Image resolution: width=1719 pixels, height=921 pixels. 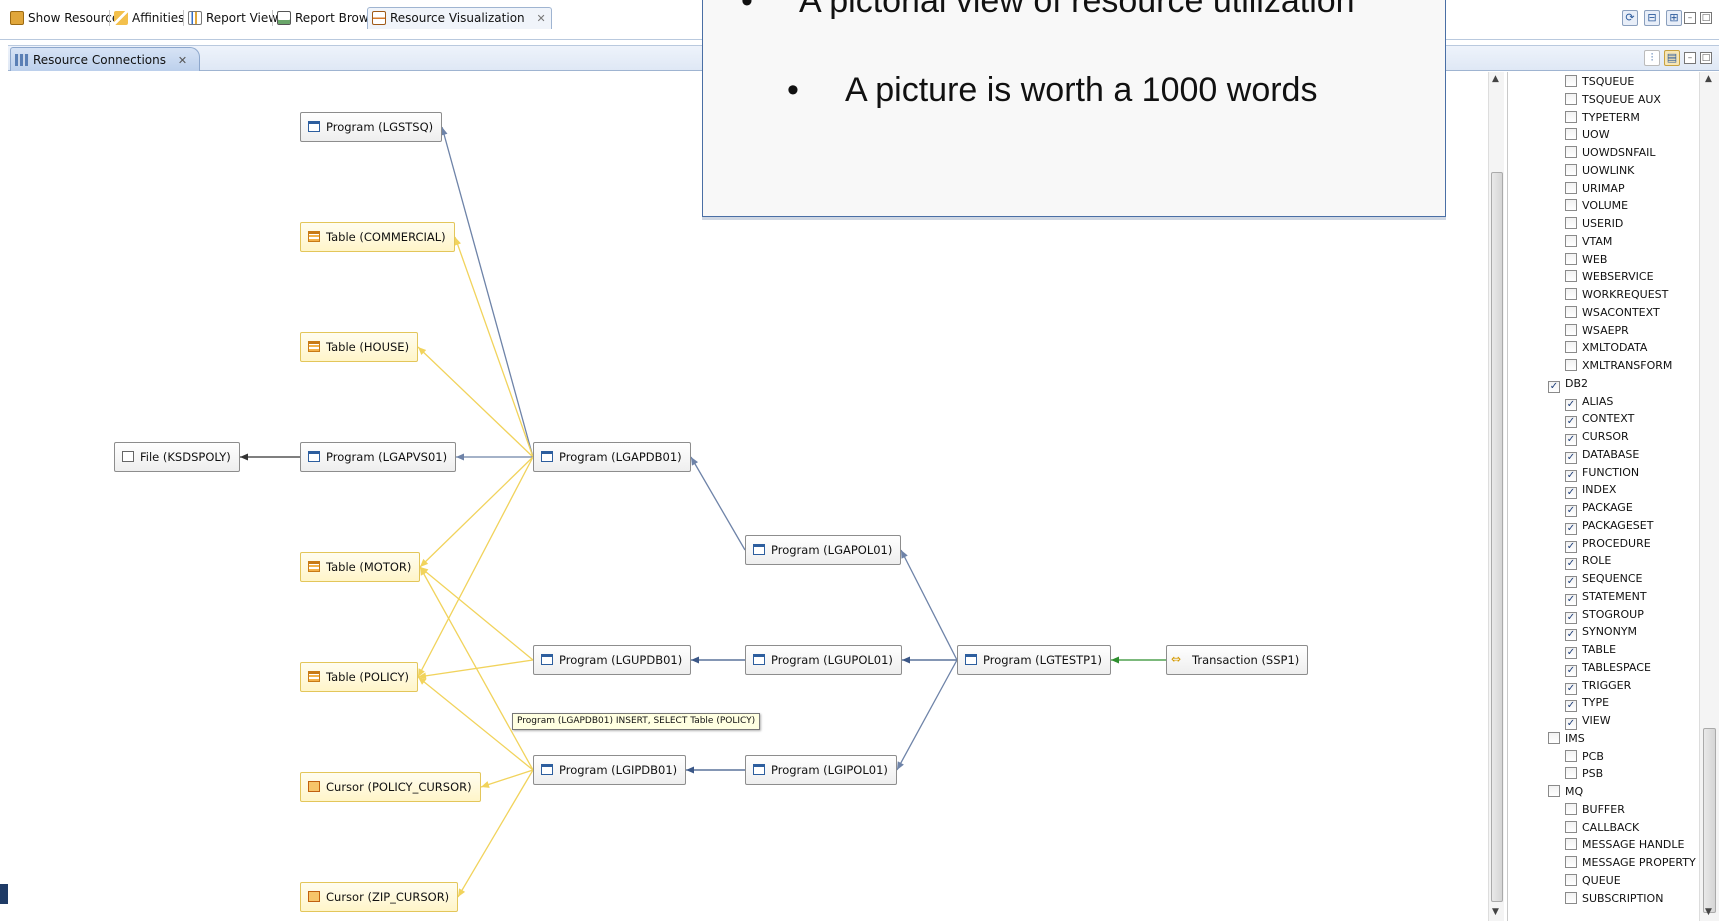 I want to click on filter-toggle-icon: ▤, so click(x=1672, y=58).